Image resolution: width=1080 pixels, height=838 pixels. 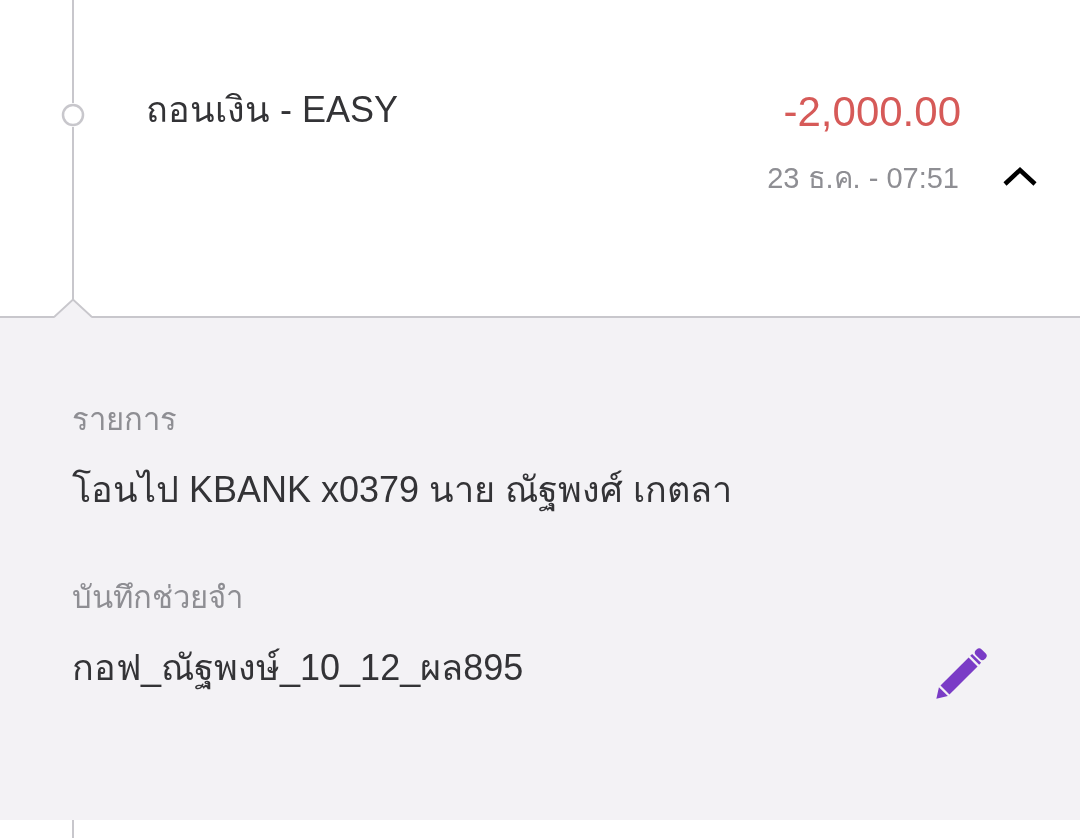 I want to click on transaction-title: ถอนเงิน - EASY, so click(x=273, y=110).